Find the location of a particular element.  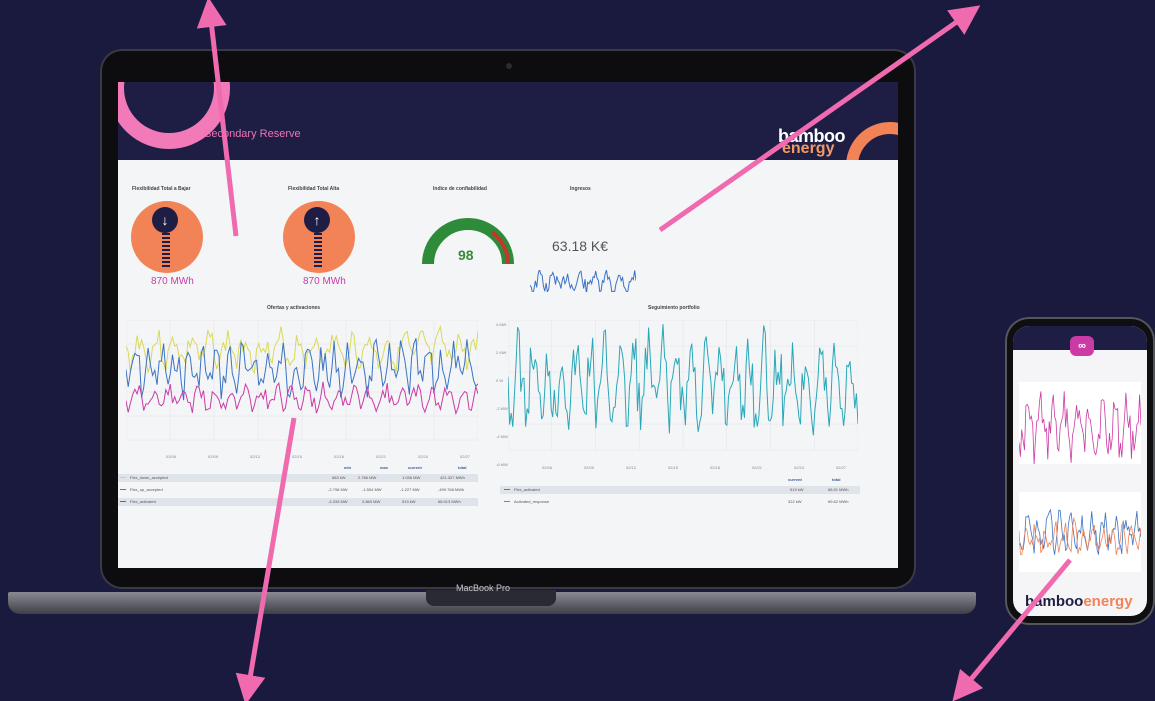

arrow-down-left is located at coordinates (266, 559).